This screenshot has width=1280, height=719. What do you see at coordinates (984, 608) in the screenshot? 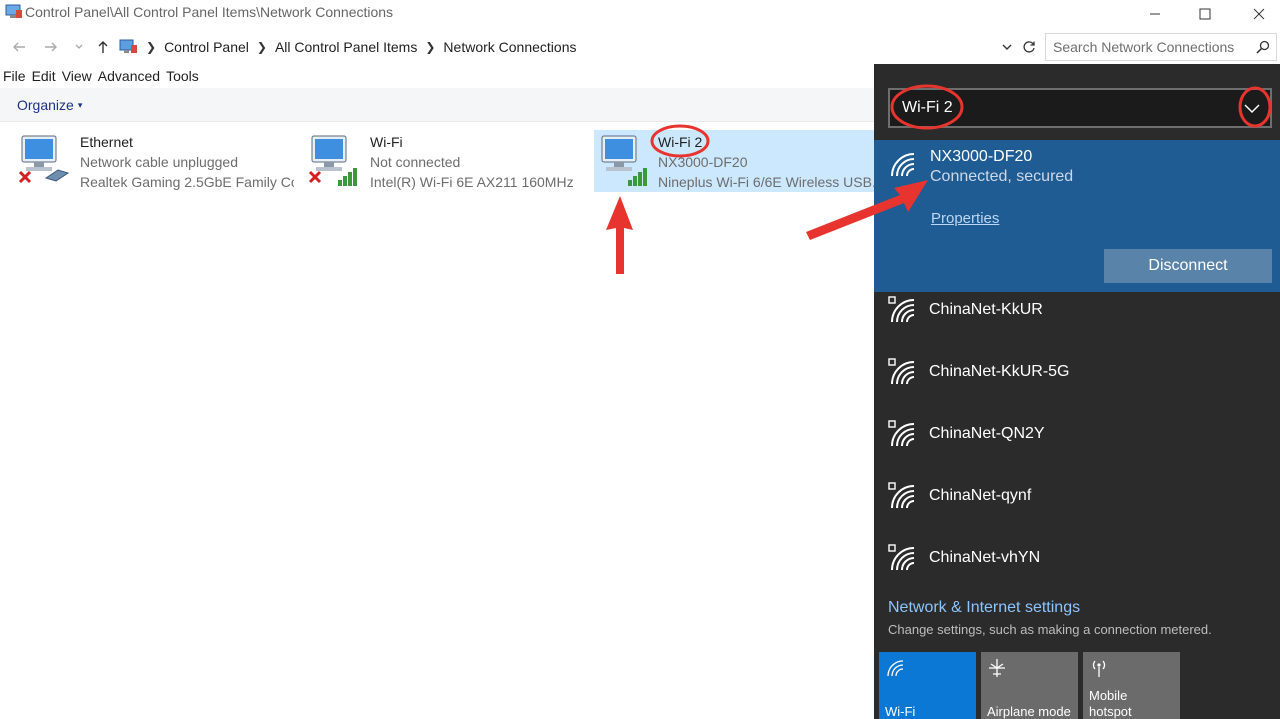
I see `network-settings-link: Network & Internet settings` at bounding box center [984, 608].